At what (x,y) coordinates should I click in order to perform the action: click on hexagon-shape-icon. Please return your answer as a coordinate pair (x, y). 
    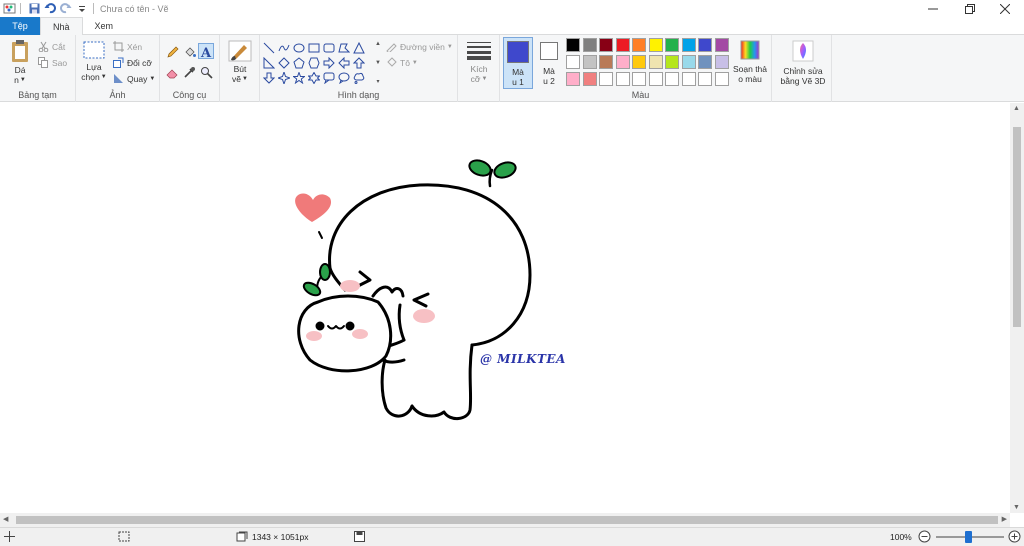
    Looking at the image, I should click on (314, 63).